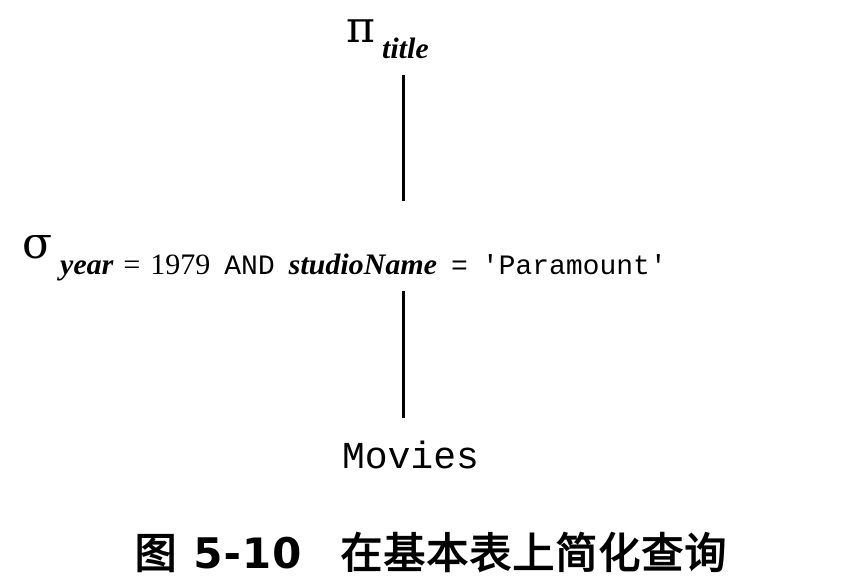 Image resolution: width=862 pixels, height=586 pixels. What do you see at coordinates (218, 553) in the screenshot?
I see `figure-number: 图 5-10` at bounding box center [218, 553].